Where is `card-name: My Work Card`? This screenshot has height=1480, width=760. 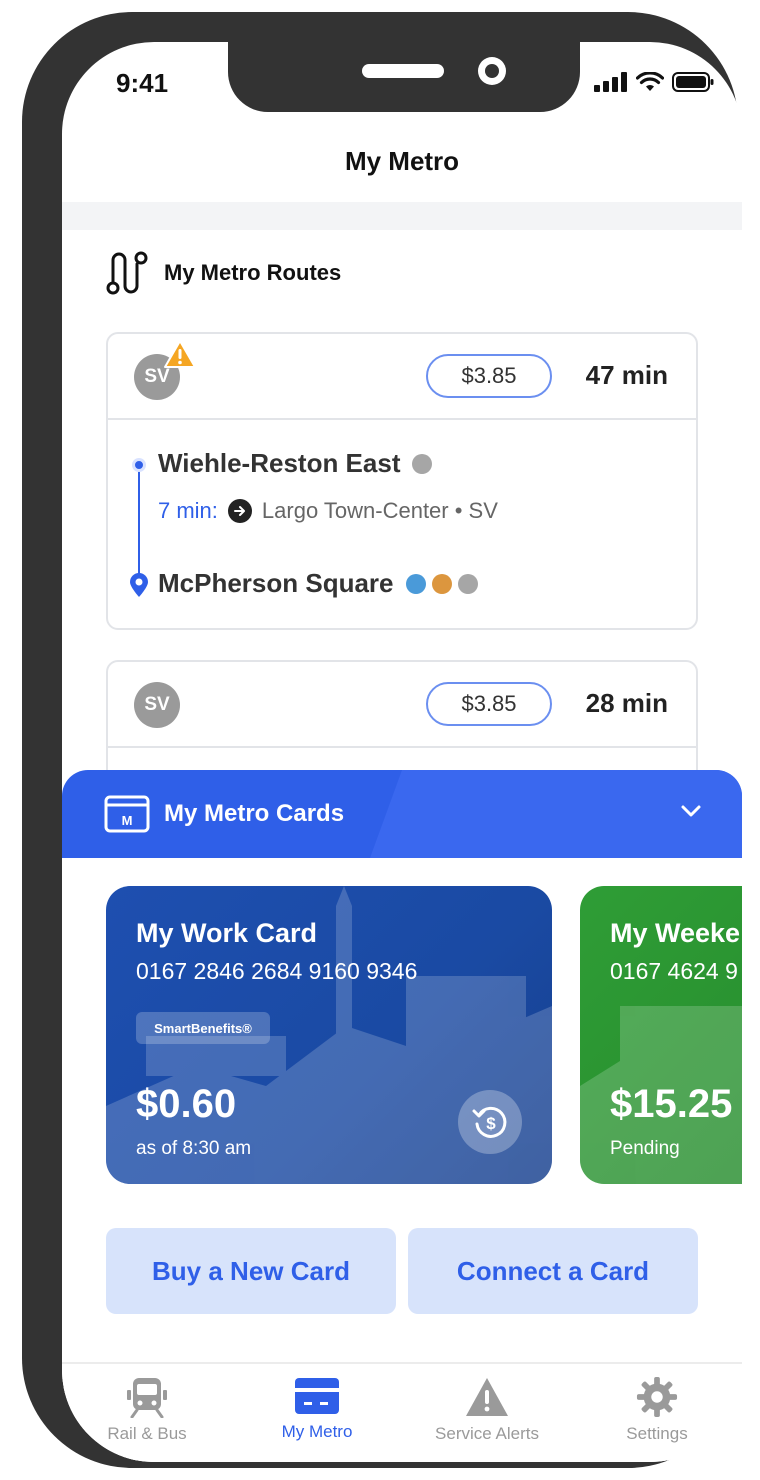
card-name: My Work Card is located at coordinates (227, 933).